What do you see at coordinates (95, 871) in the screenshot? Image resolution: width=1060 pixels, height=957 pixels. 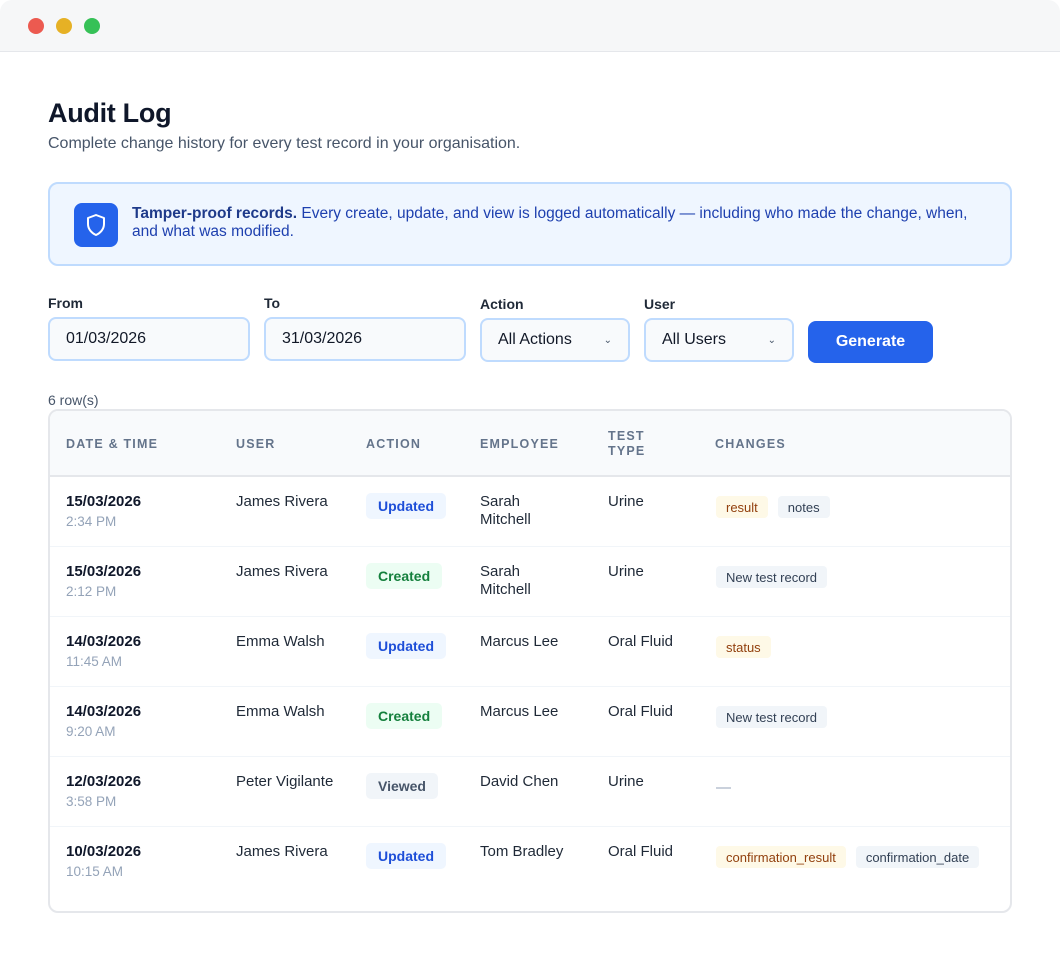 I see `time-text: 10:15 AM` at bounding box center [95, 871].